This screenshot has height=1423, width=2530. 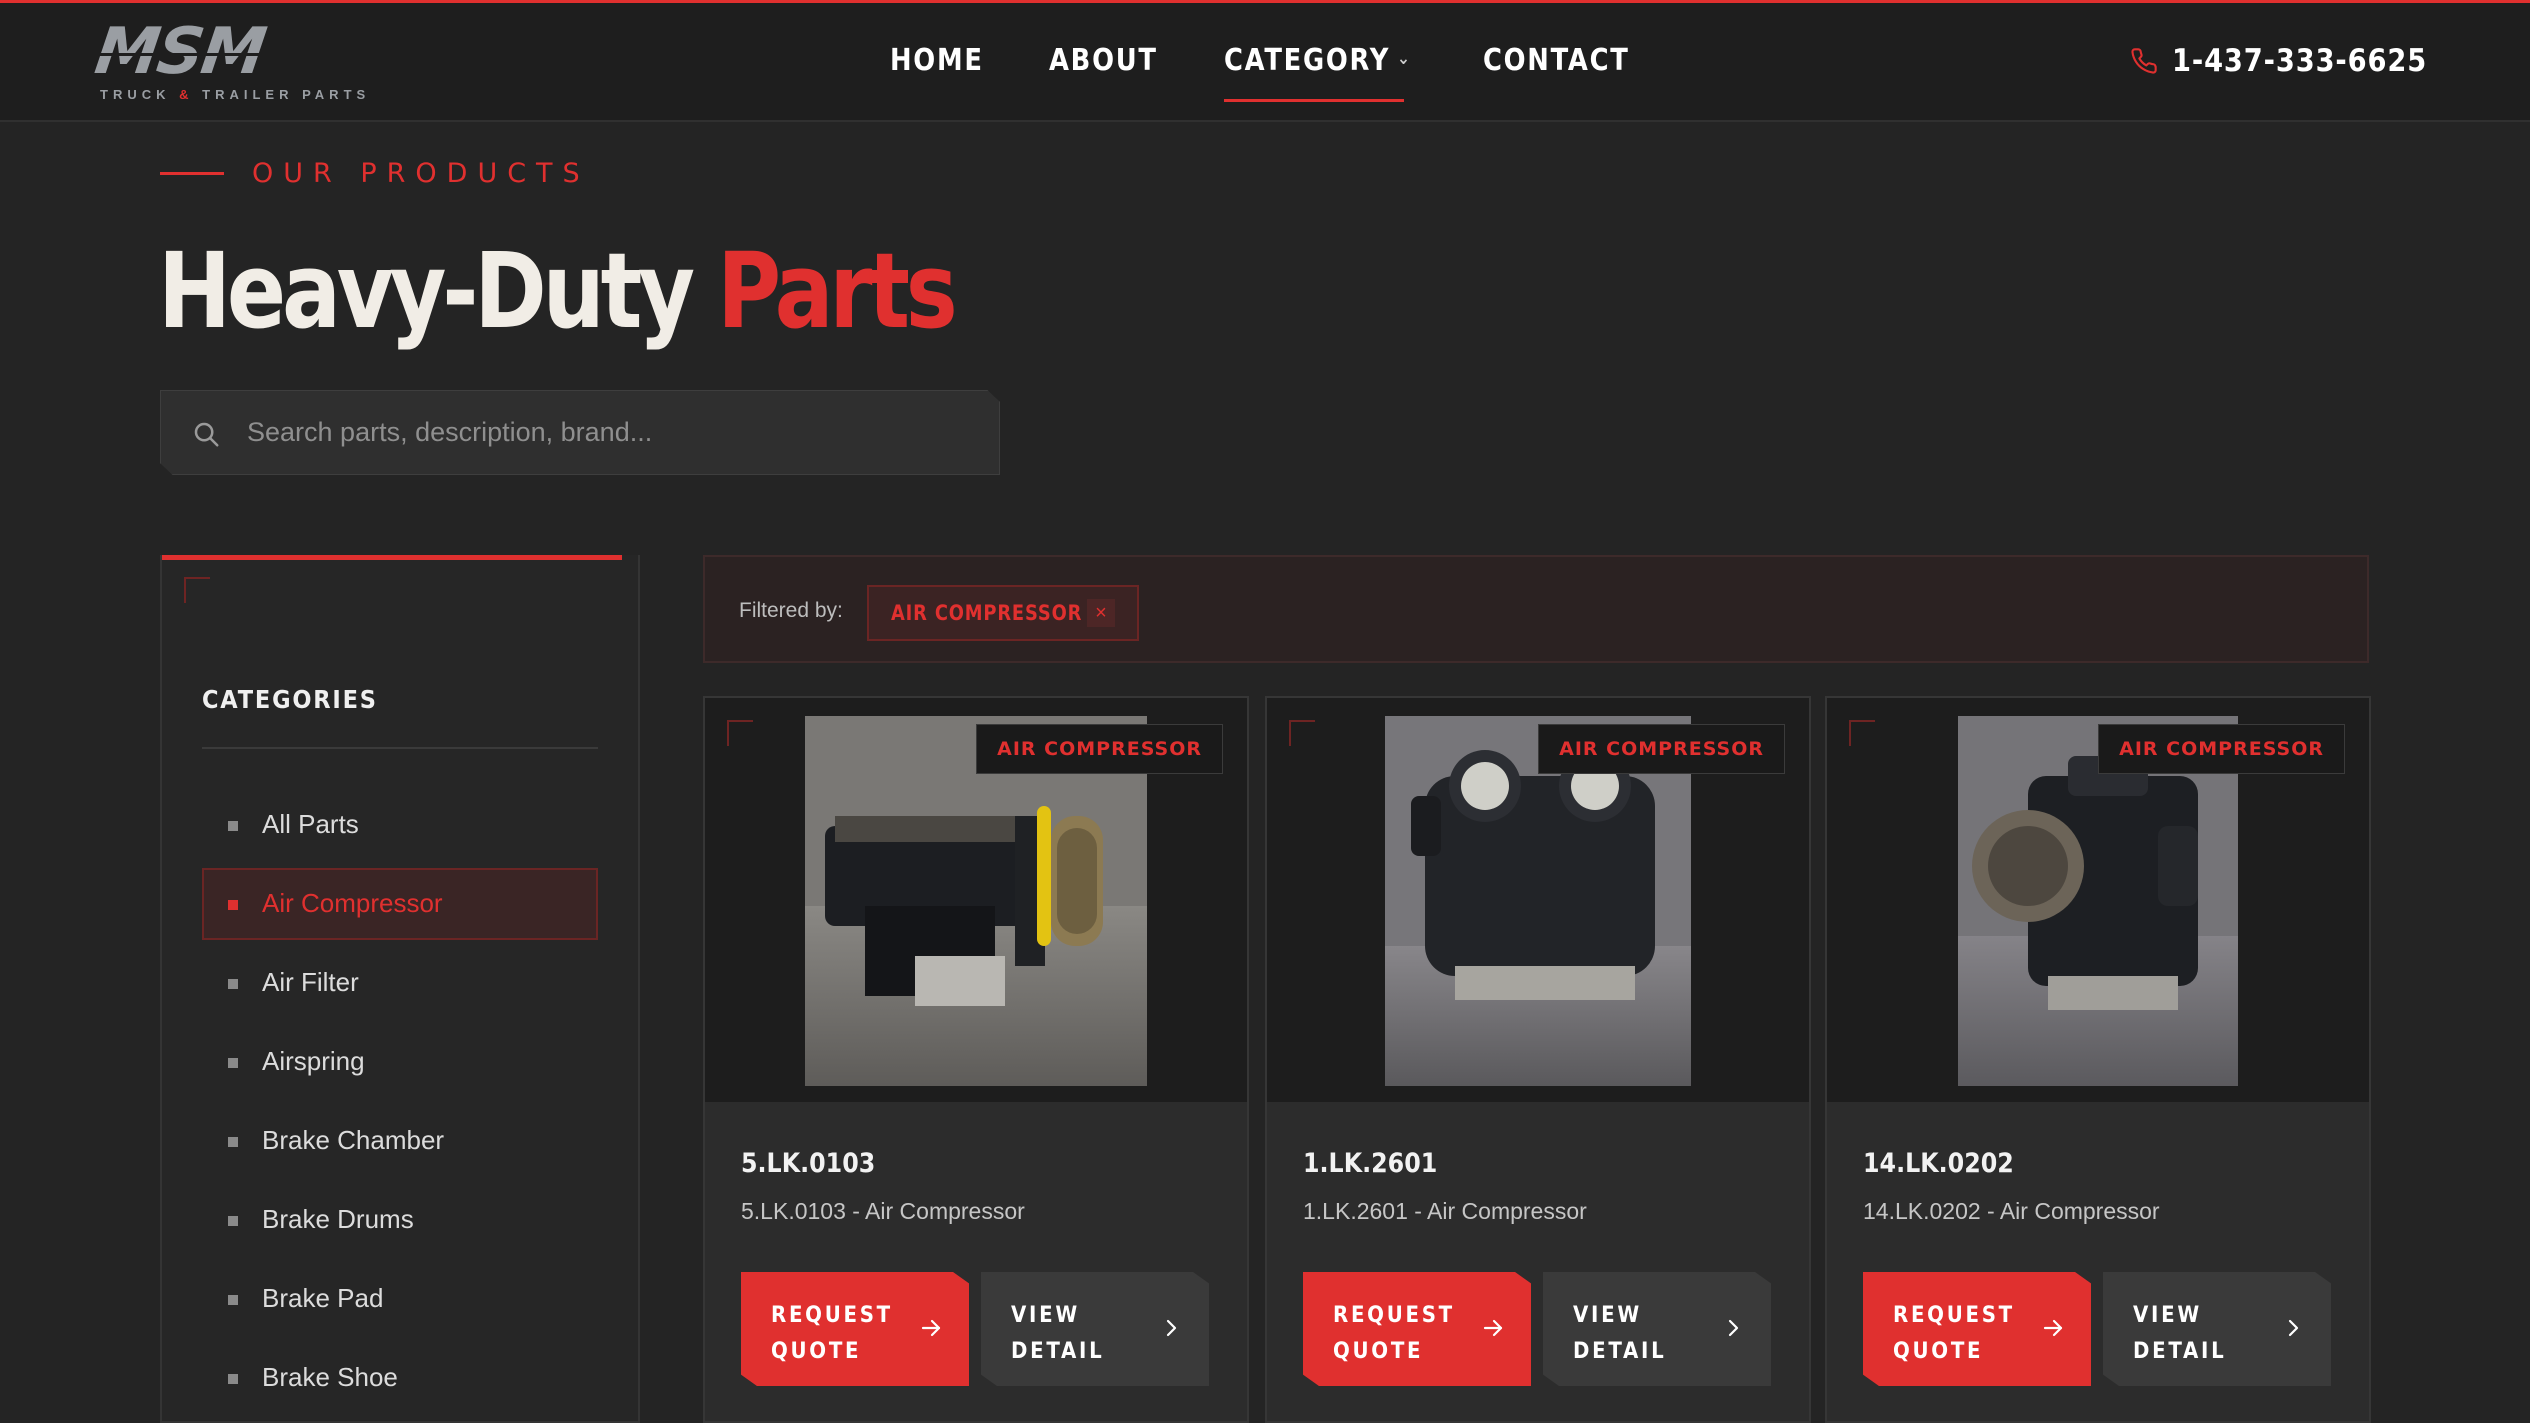 I want to click on filter-chip-label: AIR COMPRESSOR, so click(x=987, y=613).